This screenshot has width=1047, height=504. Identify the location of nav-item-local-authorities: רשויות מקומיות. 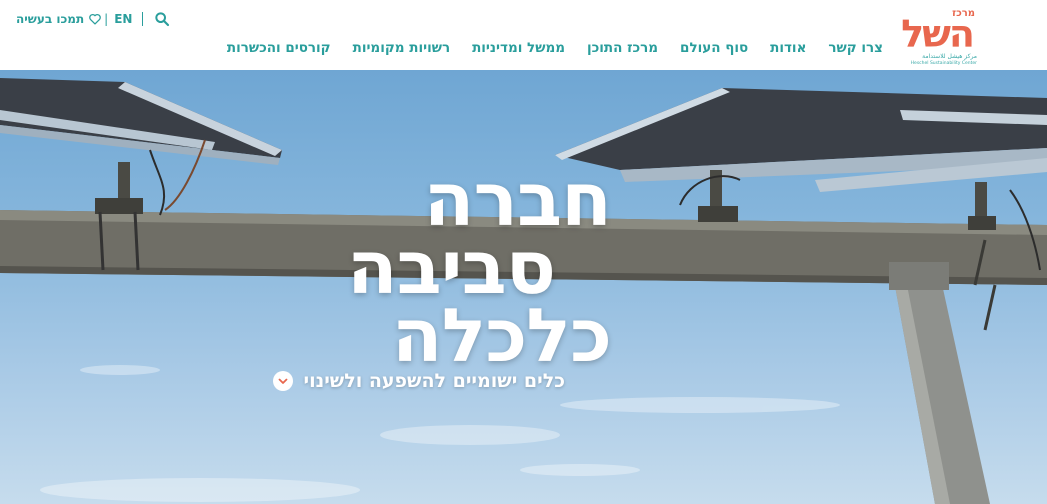
(401, 48).